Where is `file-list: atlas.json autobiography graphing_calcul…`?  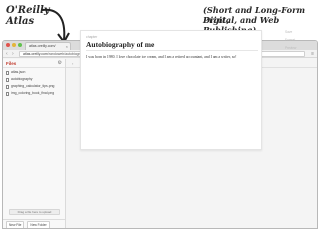
file-list: atlas.json autobiography graphing_calcul… is located at coordinates (34, 83).